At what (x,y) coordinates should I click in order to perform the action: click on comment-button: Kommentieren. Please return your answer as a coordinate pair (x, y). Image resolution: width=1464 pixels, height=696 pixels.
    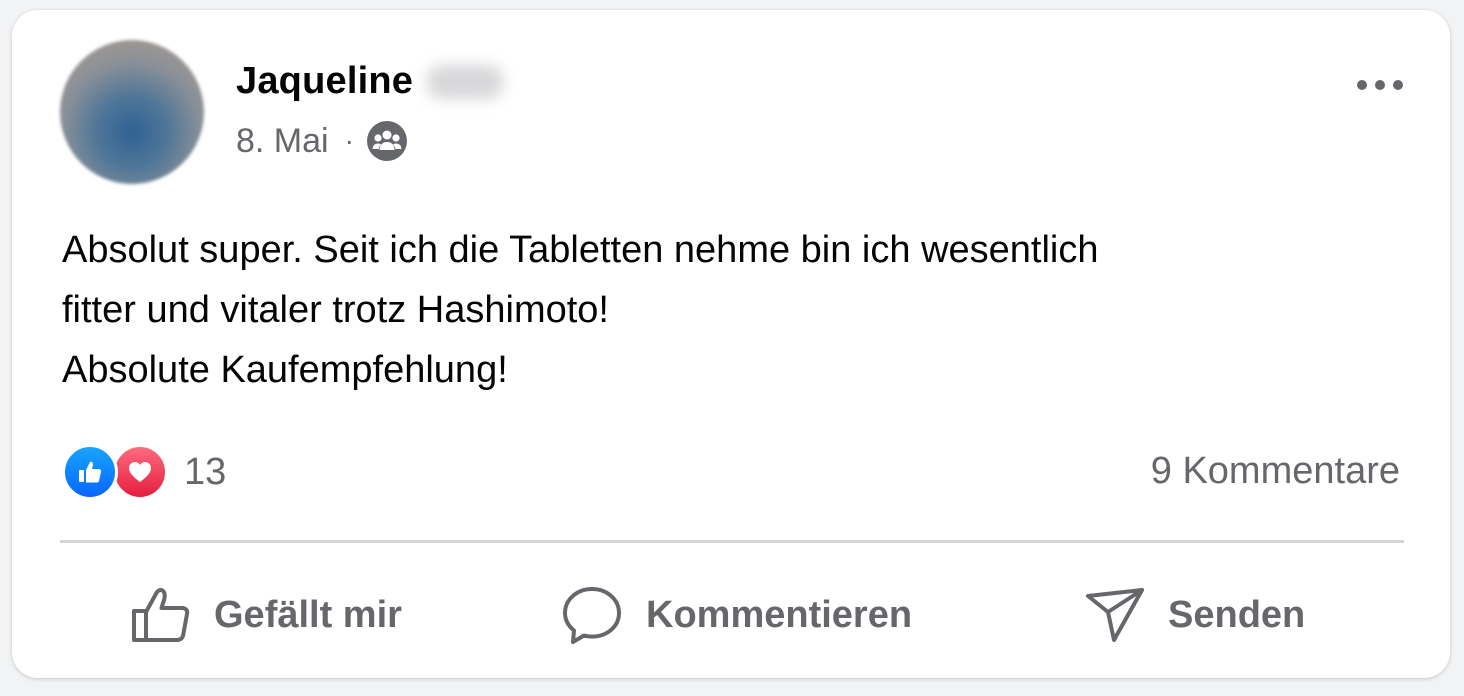
    Looking at the image, I should click on (736, 615).